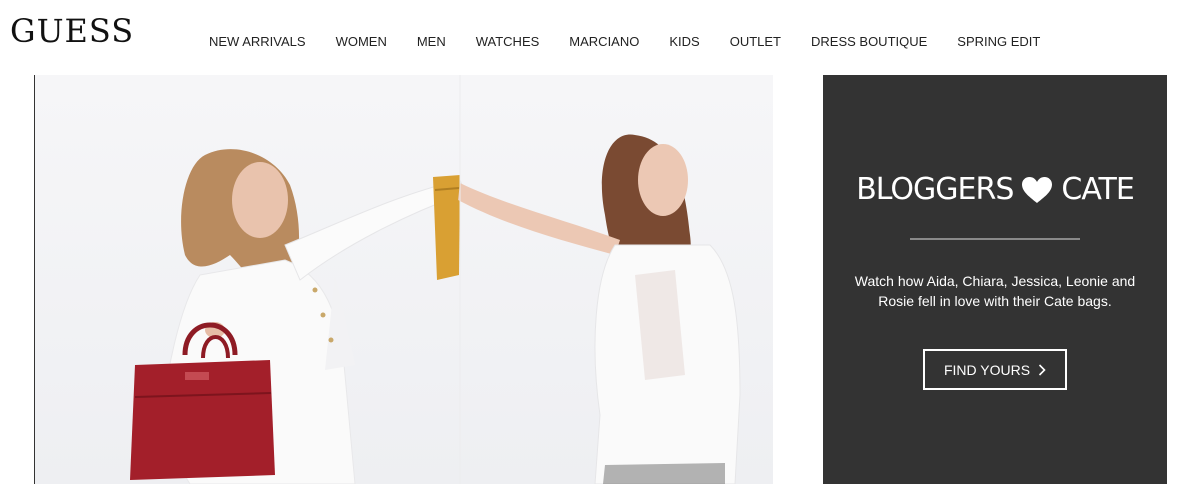  I want to click on nav-item-men: MEN, so click(431, 41).